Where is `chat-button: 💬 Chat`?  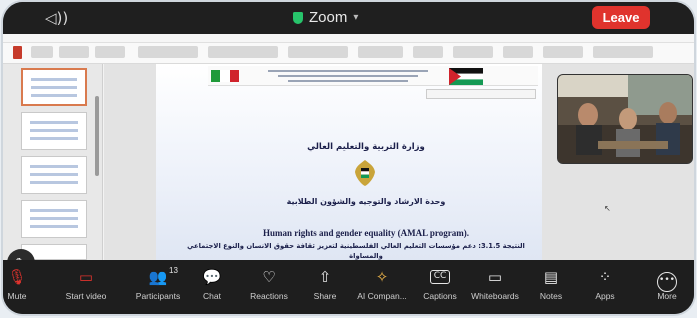
chat-button: 💬 Chat is located at coordinates (212, 287).